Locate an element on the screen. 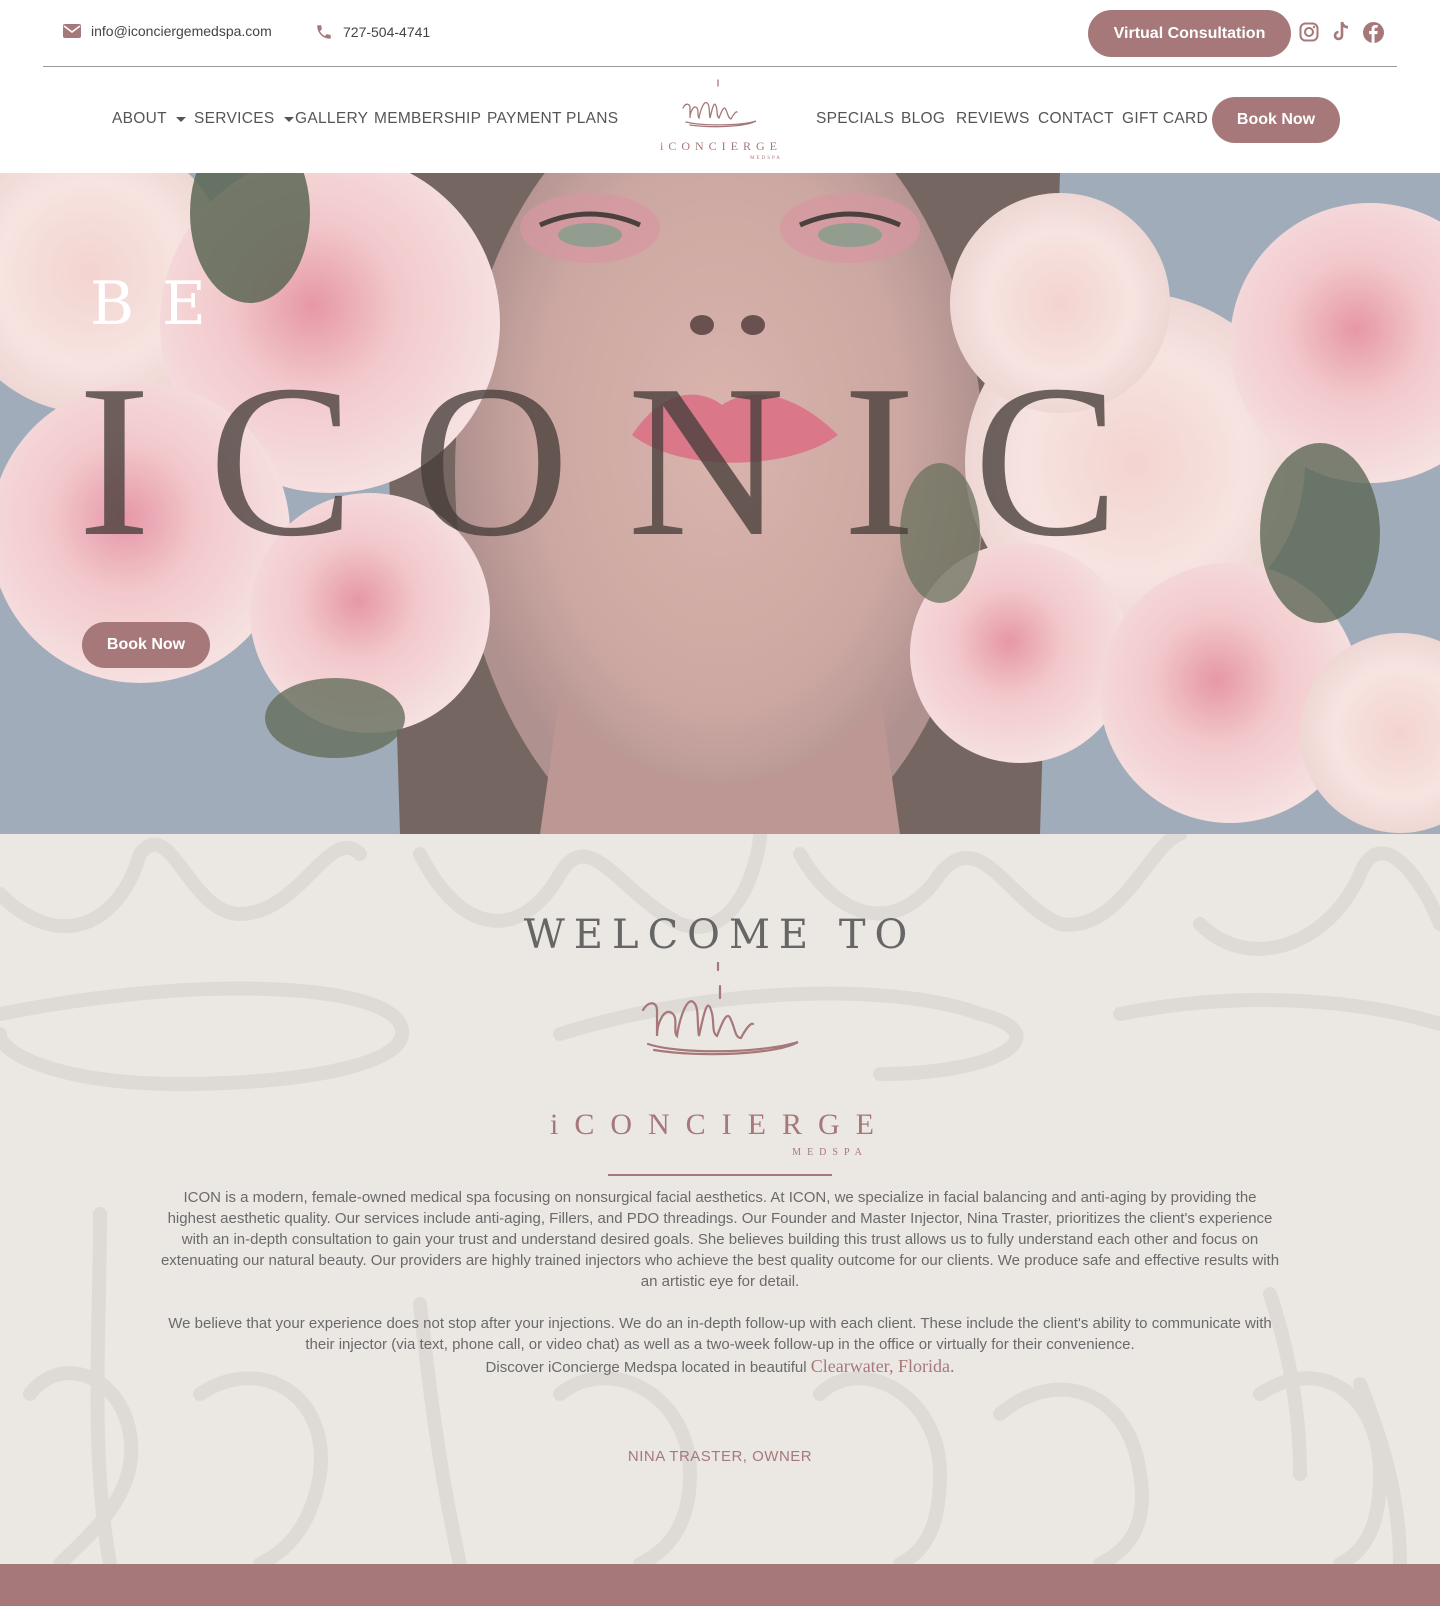  nav-reviews: REVIEWS is located at coordinates (993, 119).